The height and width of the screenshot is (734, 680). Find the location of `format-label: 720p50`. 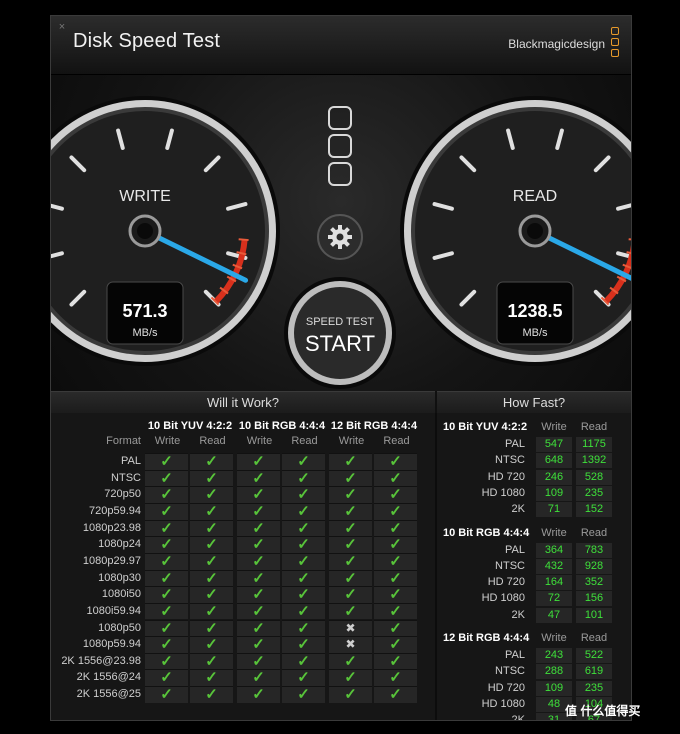

format-label: 720p50 is located at coordinates (122, 494).